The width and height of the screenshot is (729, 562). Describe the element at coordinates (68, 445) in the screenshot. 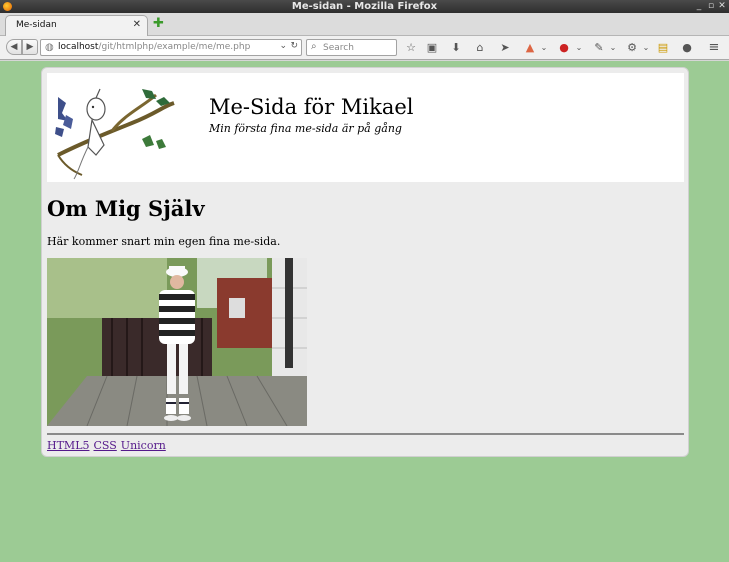

I see `link-html5: HTML5` at that location.